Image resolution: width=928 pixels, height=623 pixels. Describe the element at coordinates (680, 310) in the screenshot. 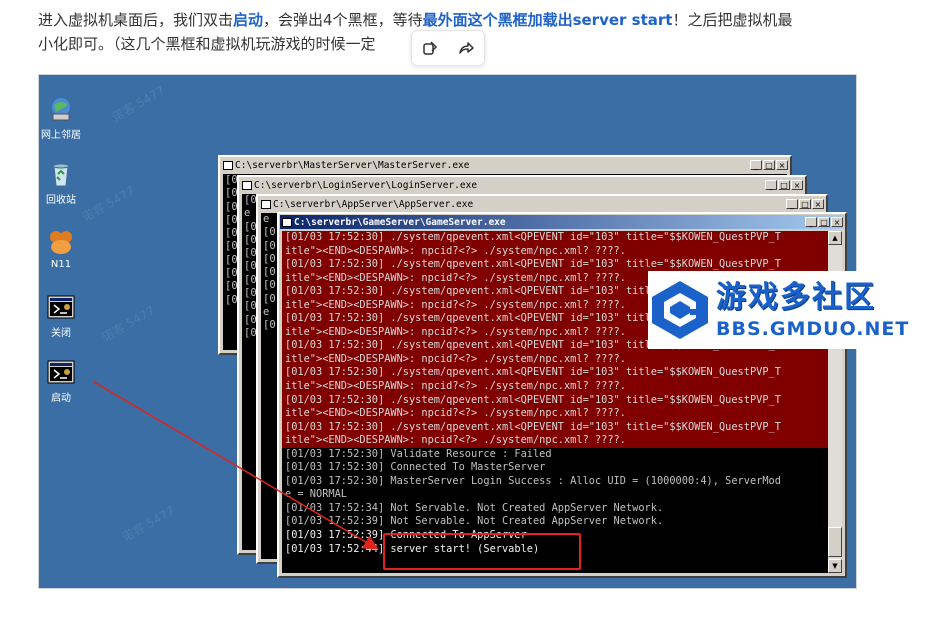

I see `gmduo-logo-icon` at that location.